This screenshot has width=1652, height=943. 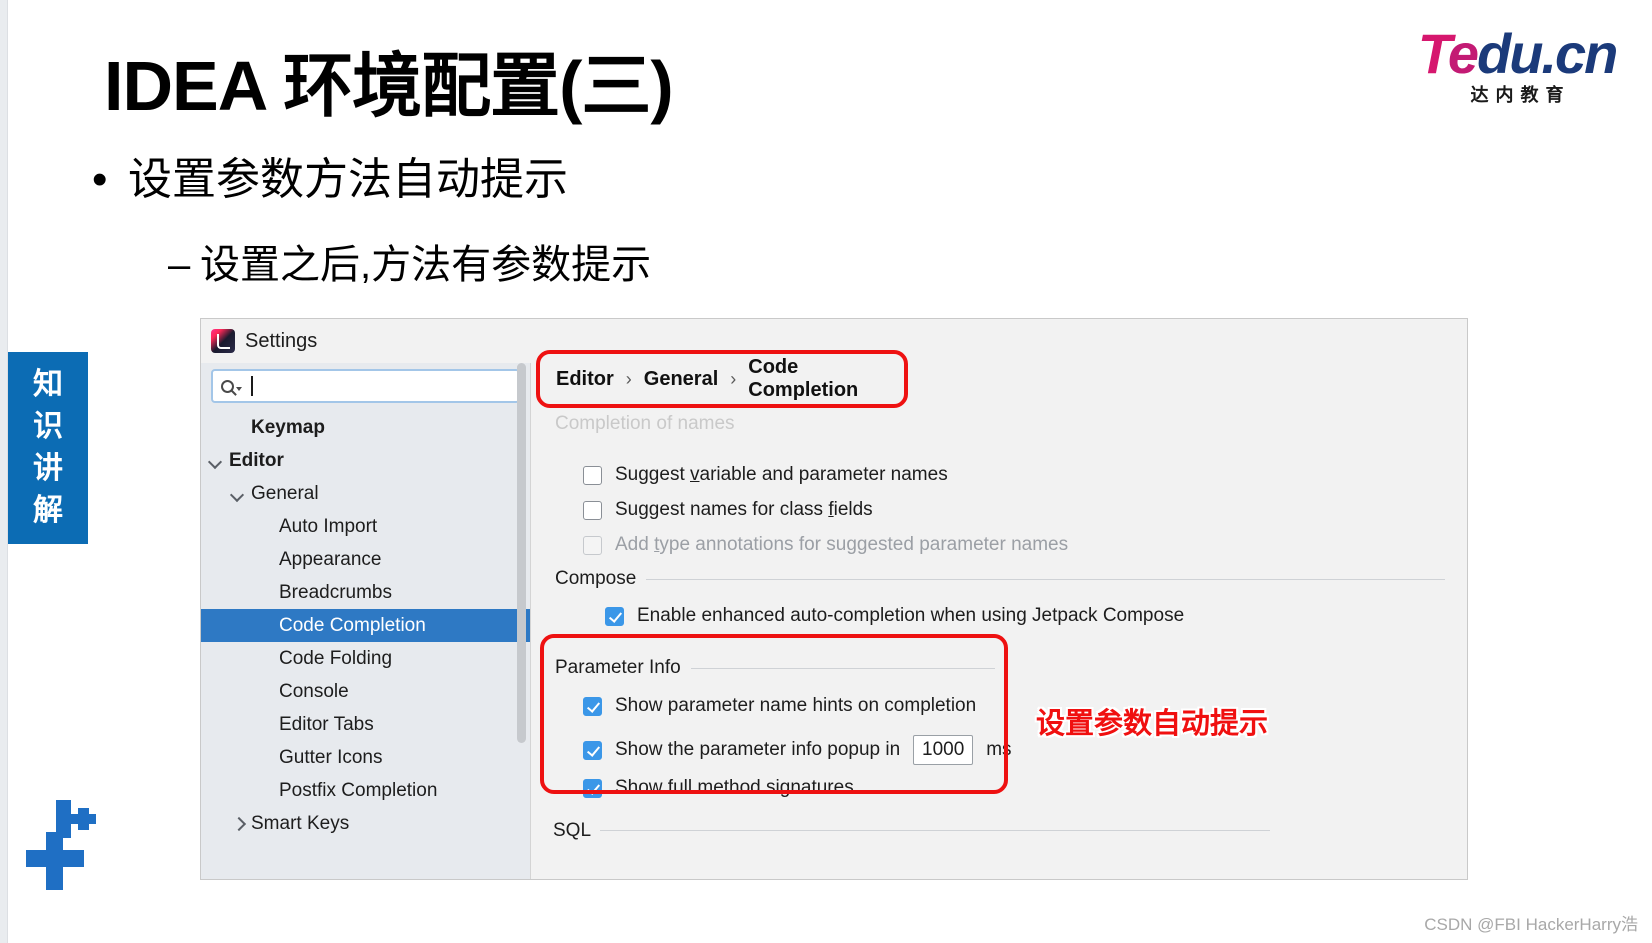 I want to click on badge-char-2: 识, so click(x=48, y=426).